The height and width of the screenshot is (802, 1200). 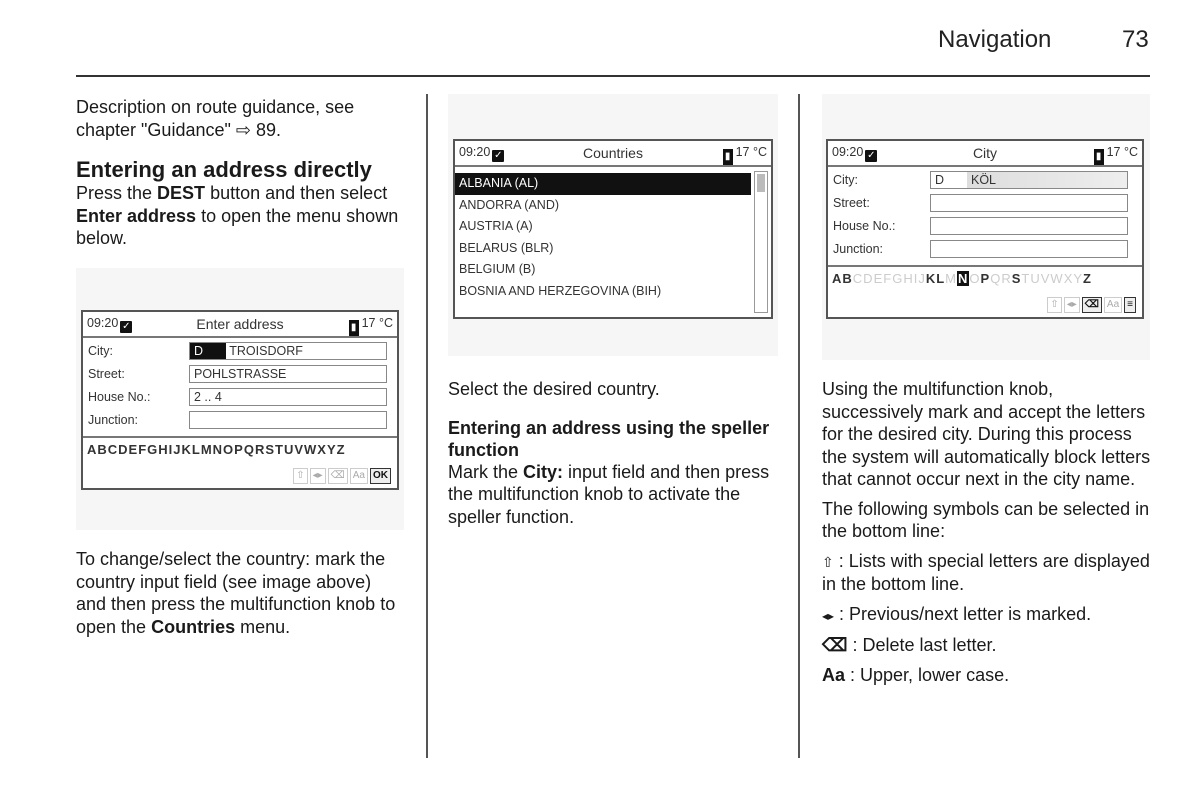 What do you see at coordinates (243, 129) in the screenshot?
I see `arrow-reference-icon: ⇨` at bounding box center [243, 129].